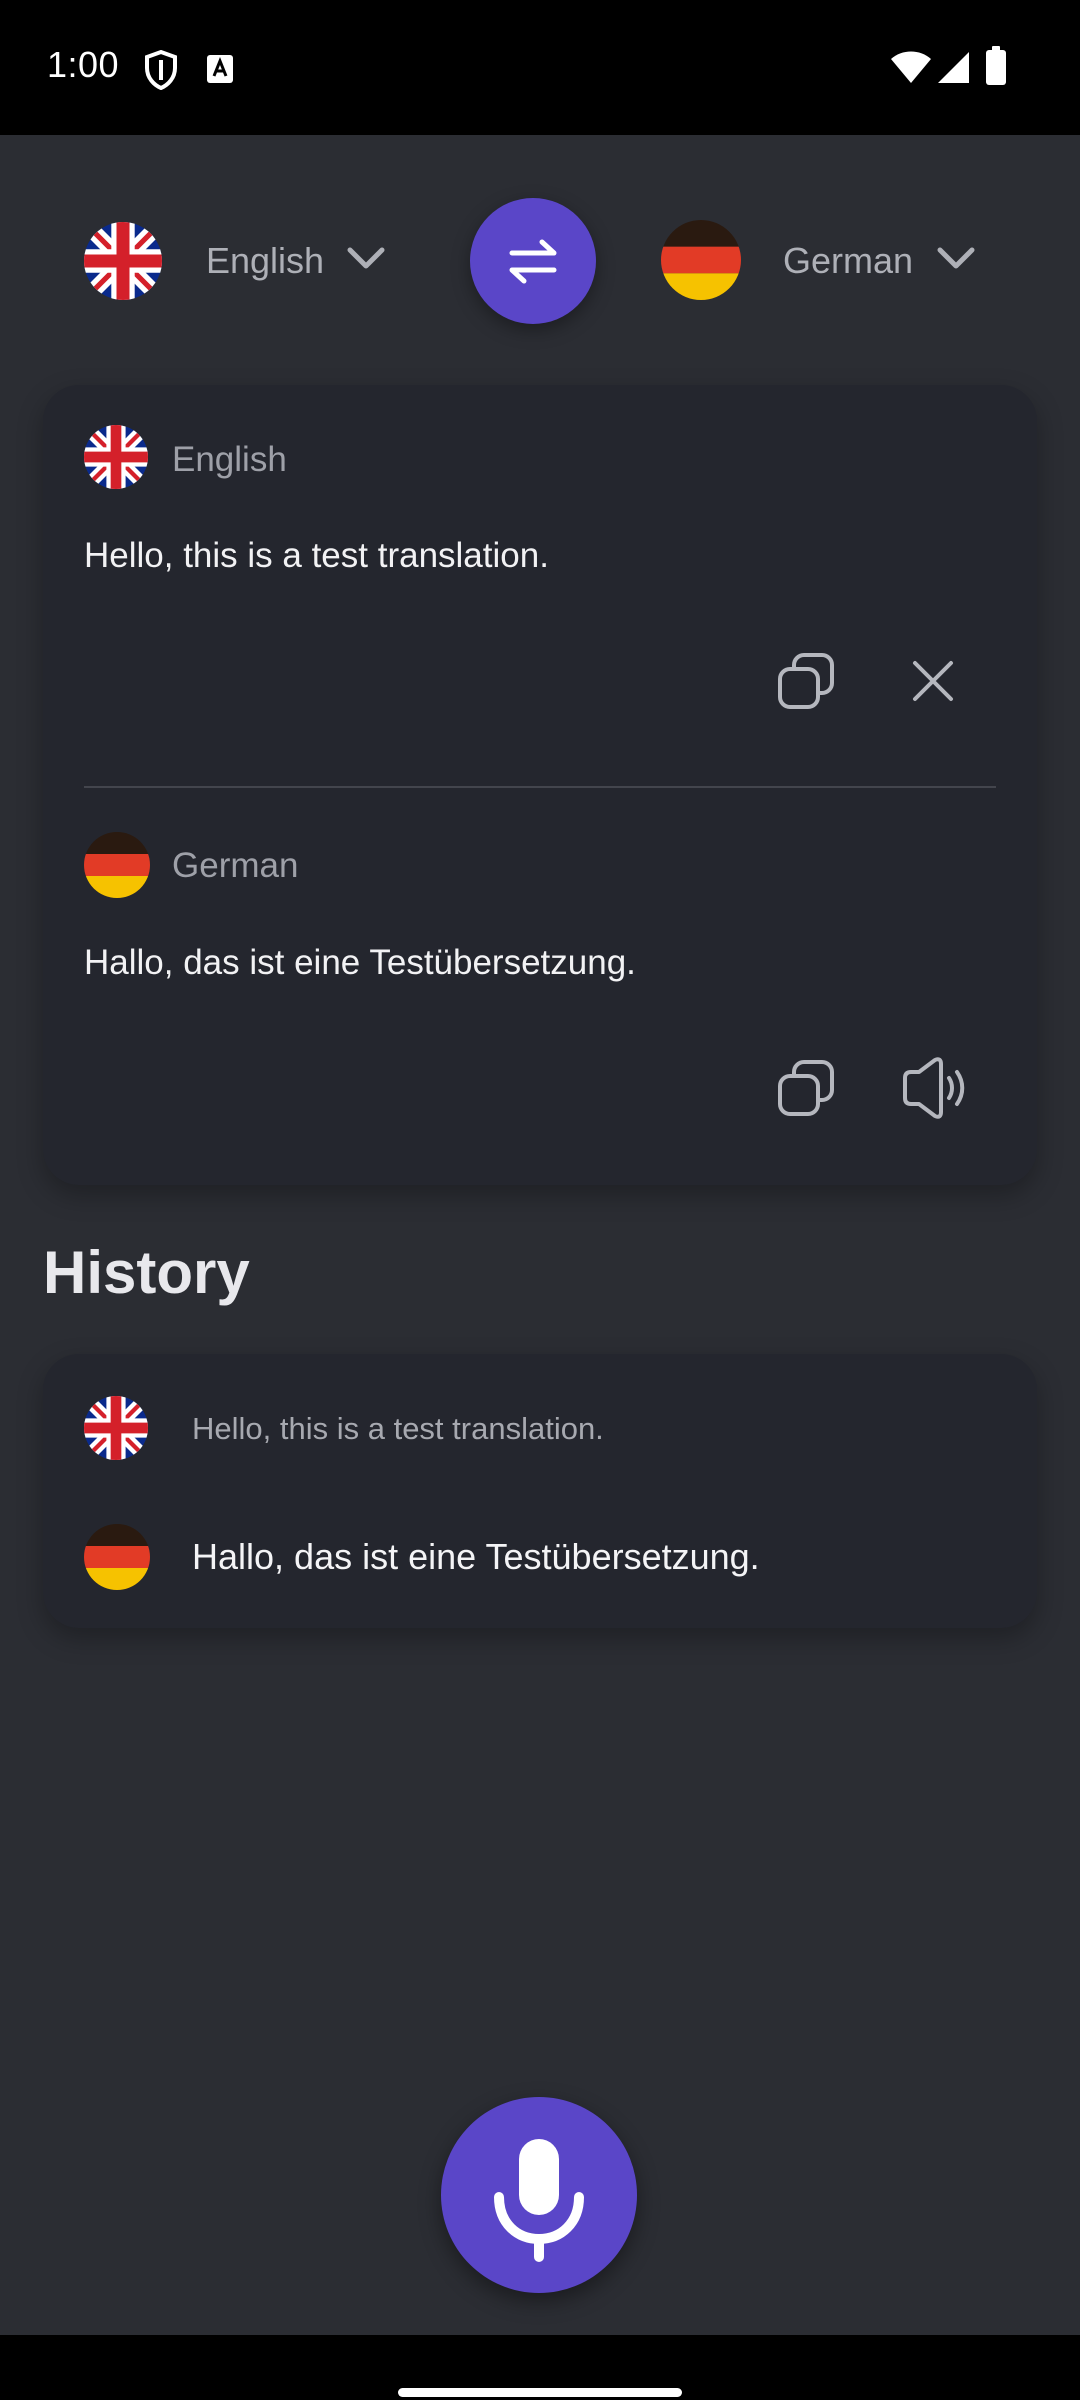 This screenshot has height=2400, width=1080. What do you see at coordinates (229, 459) in the screenshot?
I see `source-language-label: English` at bounding box center [229, 459].